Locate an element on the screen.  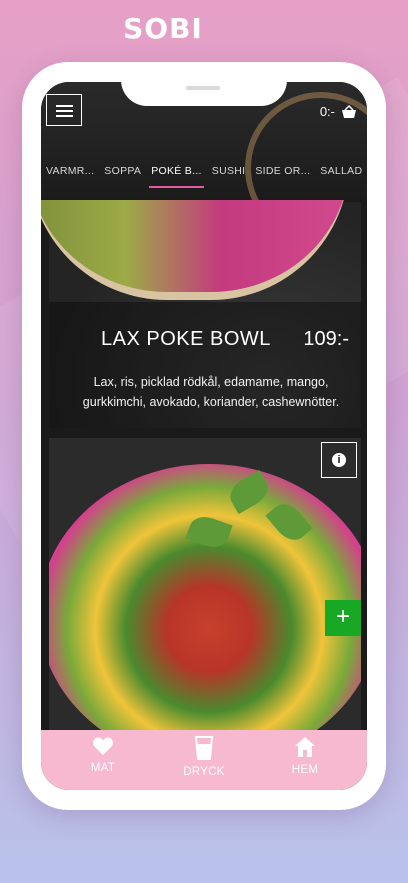
product-name: LAX POKE BOWL is located at coordinates (186, 339).